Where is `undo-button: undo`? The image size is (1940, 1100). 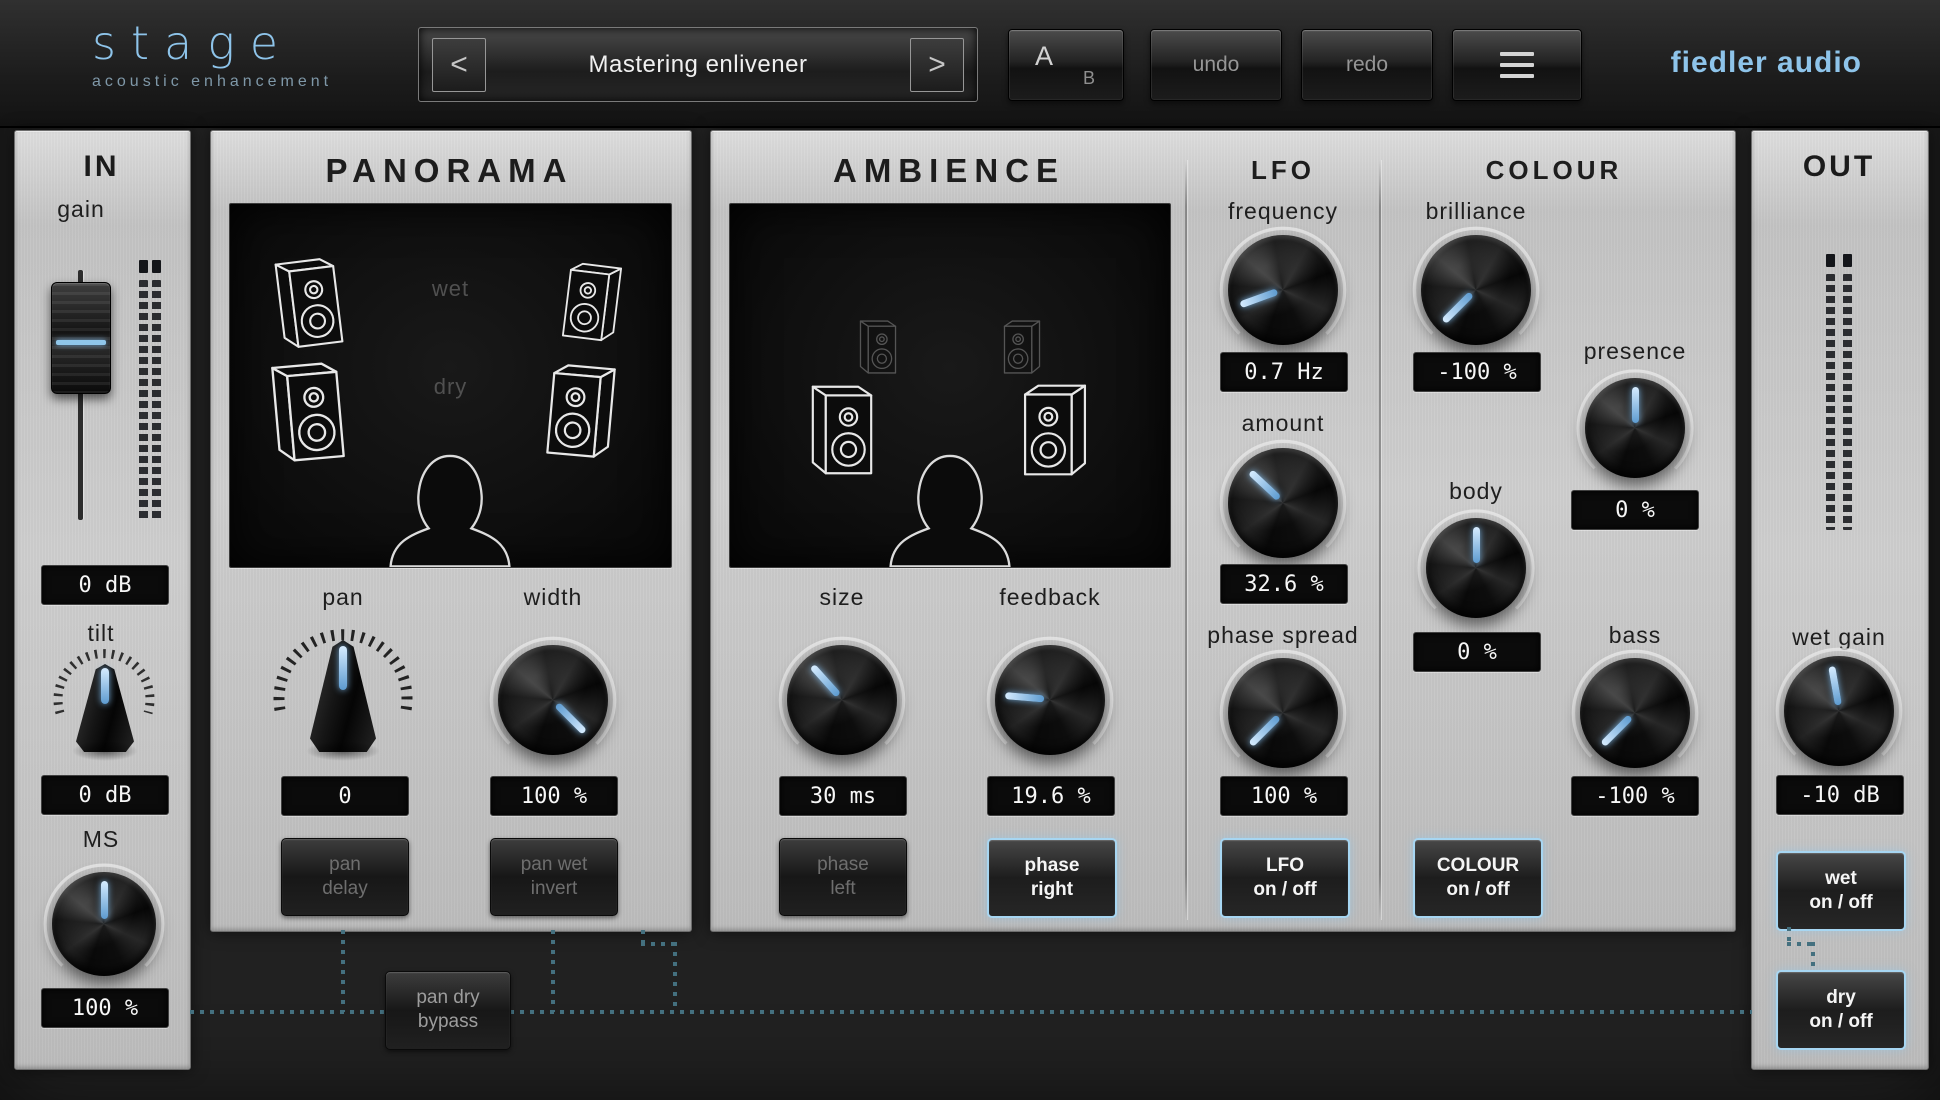
undo-button: undo is located at coordinates (1216, 65).